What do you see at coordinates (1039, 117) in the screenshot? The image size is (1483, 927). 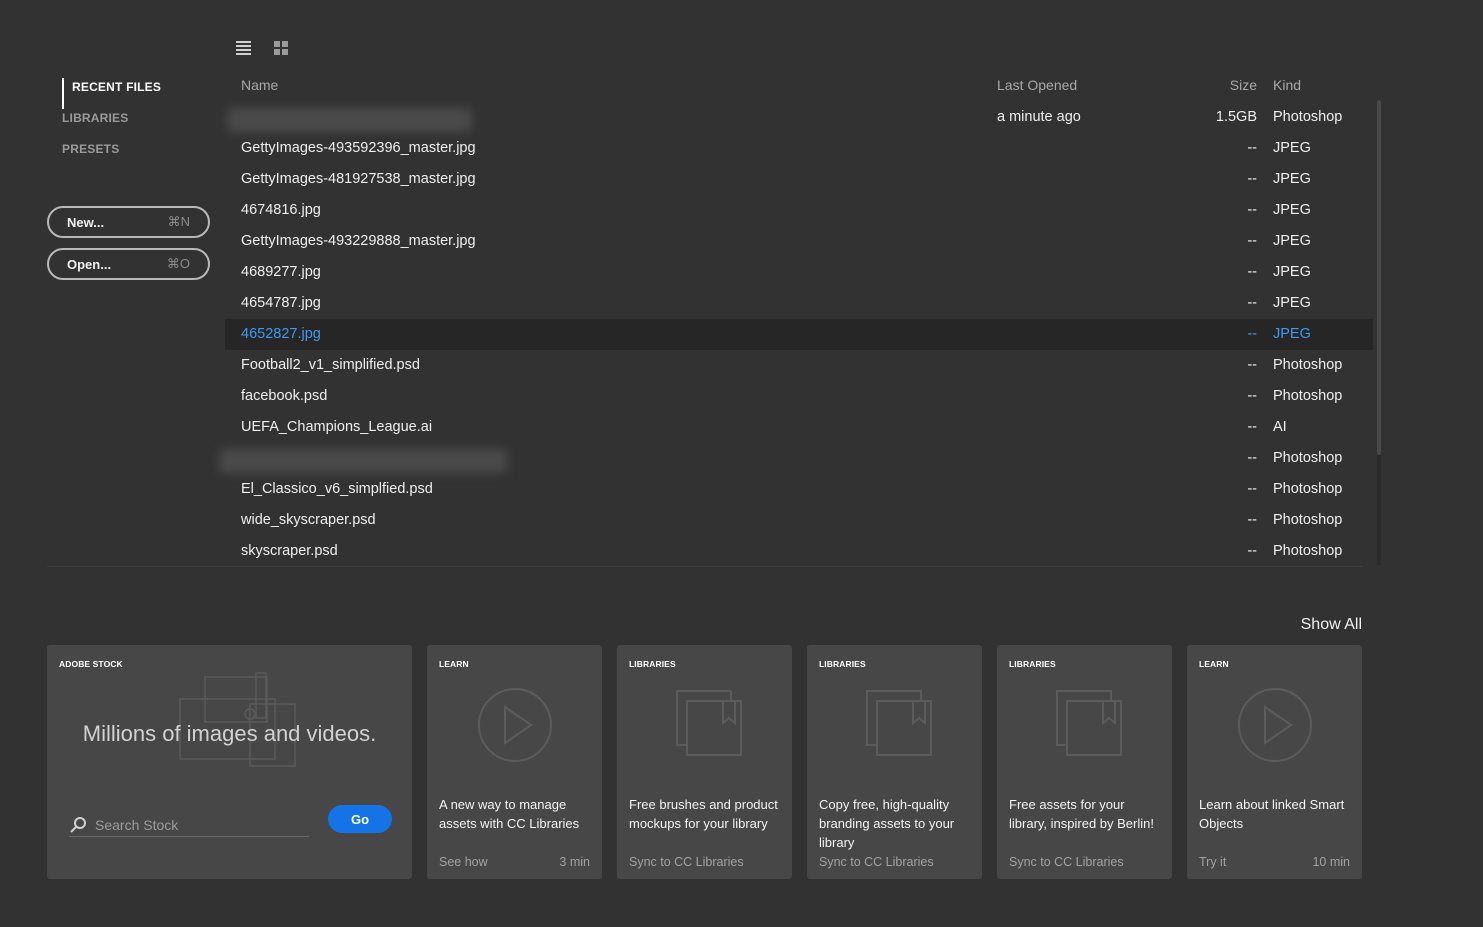 I see `last-opened: a minute ago` at bounding box center [1039, 117].